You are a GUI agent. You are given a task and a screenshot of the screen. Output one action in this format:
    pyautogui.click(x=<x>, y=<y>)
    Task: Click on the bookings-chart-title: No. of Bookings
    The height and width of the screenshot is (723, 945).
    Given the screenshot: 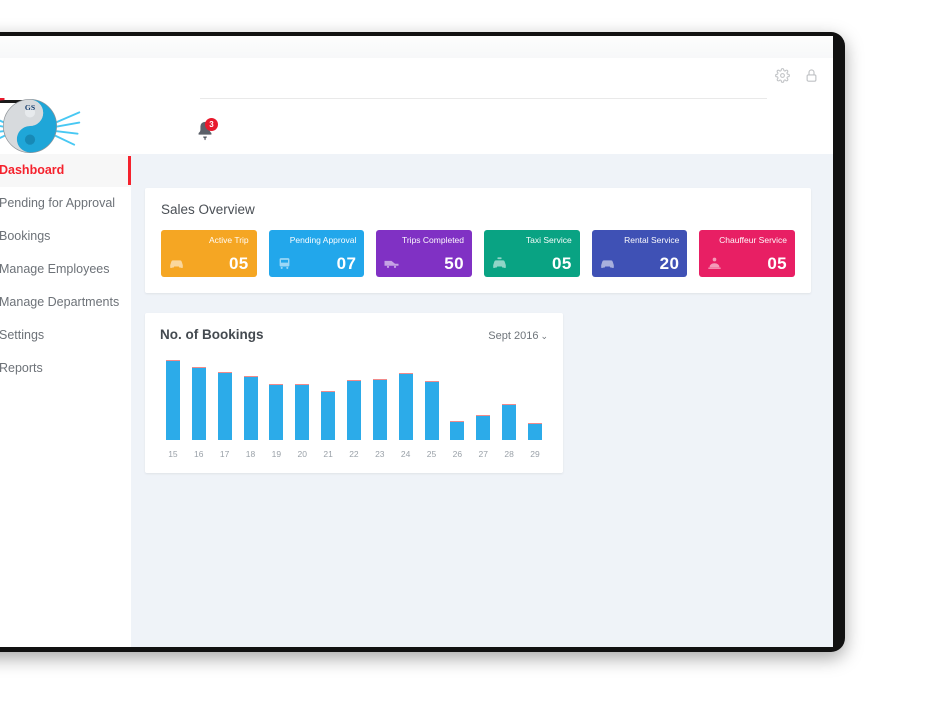 What is the action you would take?
    pyautogui.click(x=212, y=334)
    